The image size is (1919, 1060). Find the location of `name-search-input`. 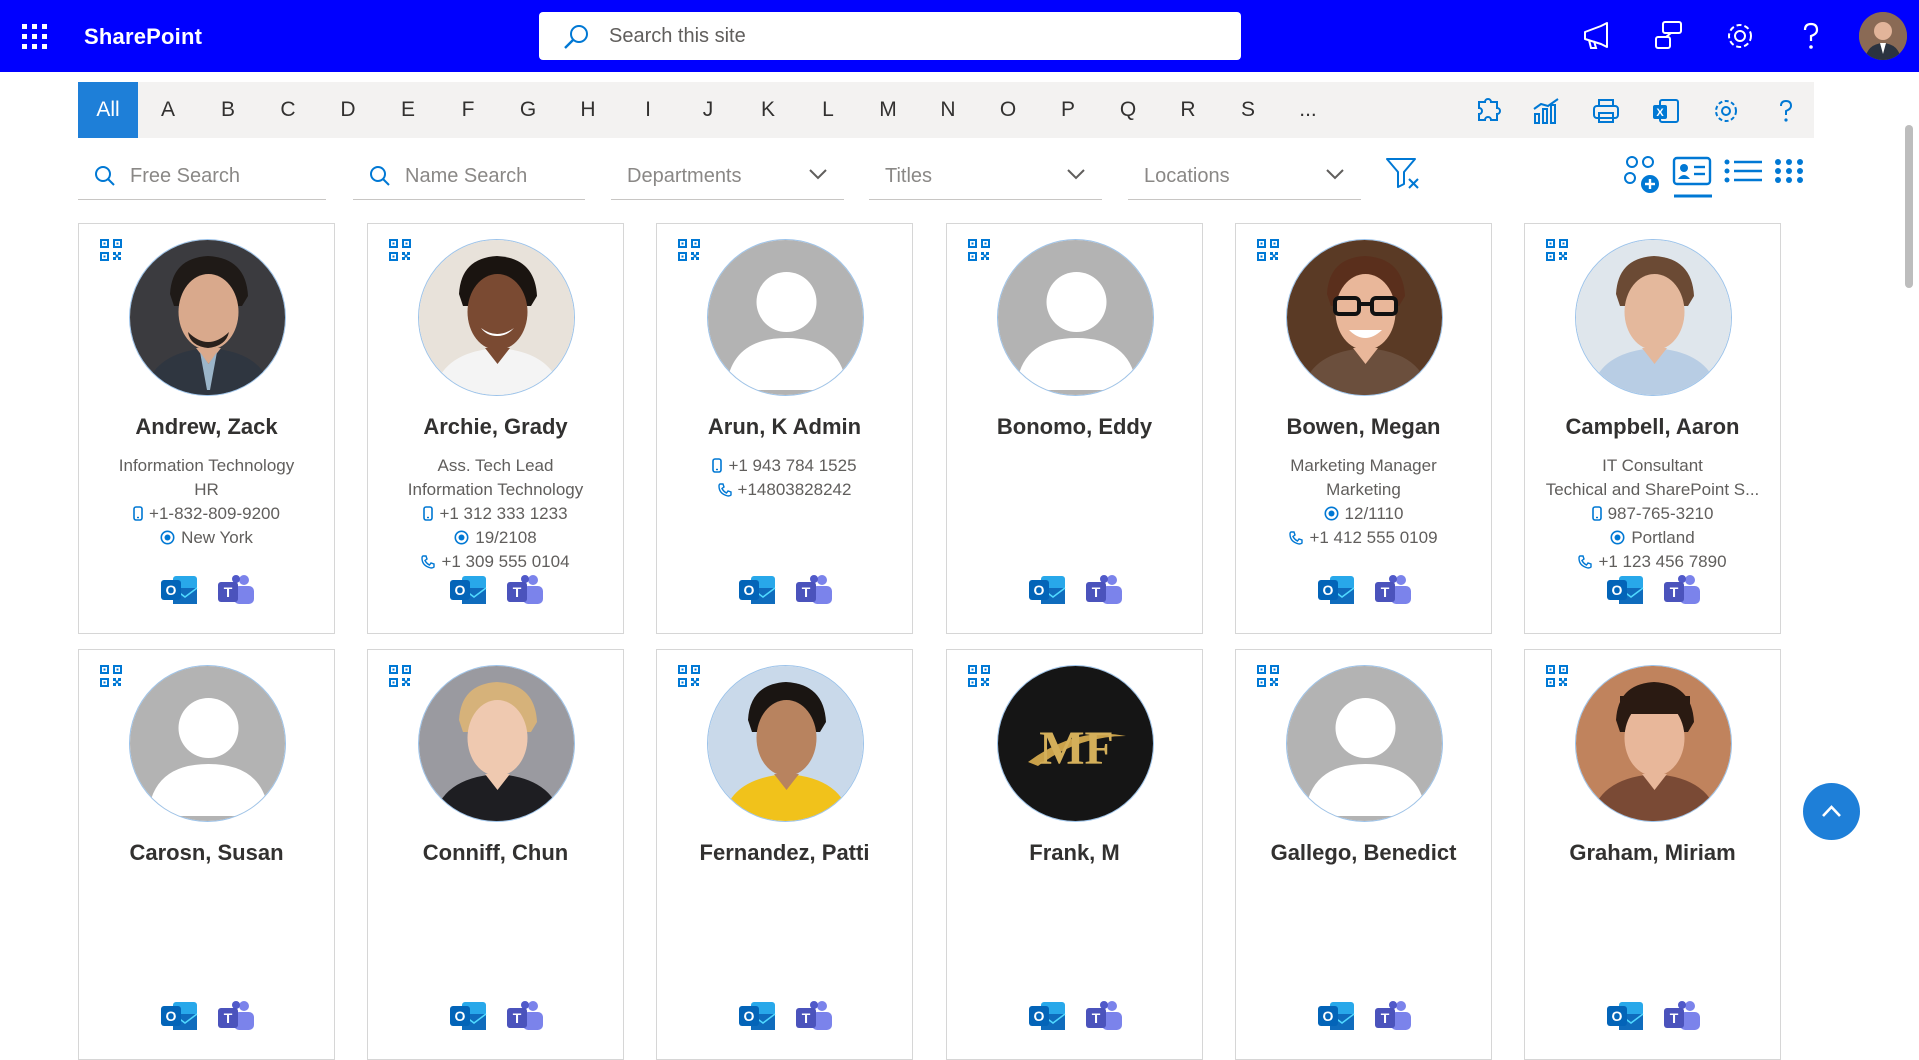

name-search-input is located at coordinates (492, 176).